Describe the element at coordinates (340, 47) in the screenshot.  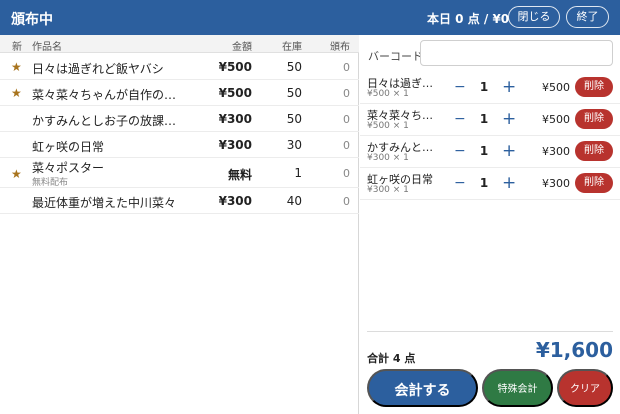
I see `column-header-distributed: 頒布` at that location.